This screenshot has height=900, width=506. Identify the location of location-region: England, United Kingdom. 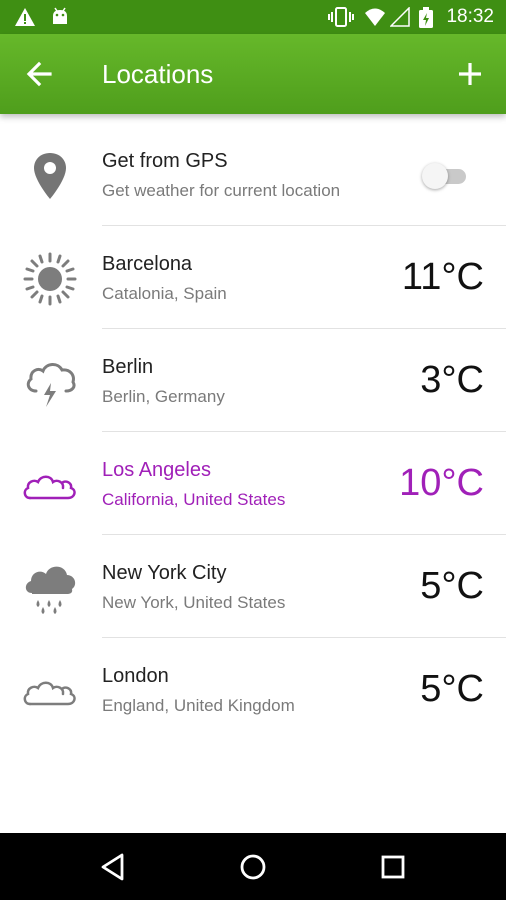
(198, 705).